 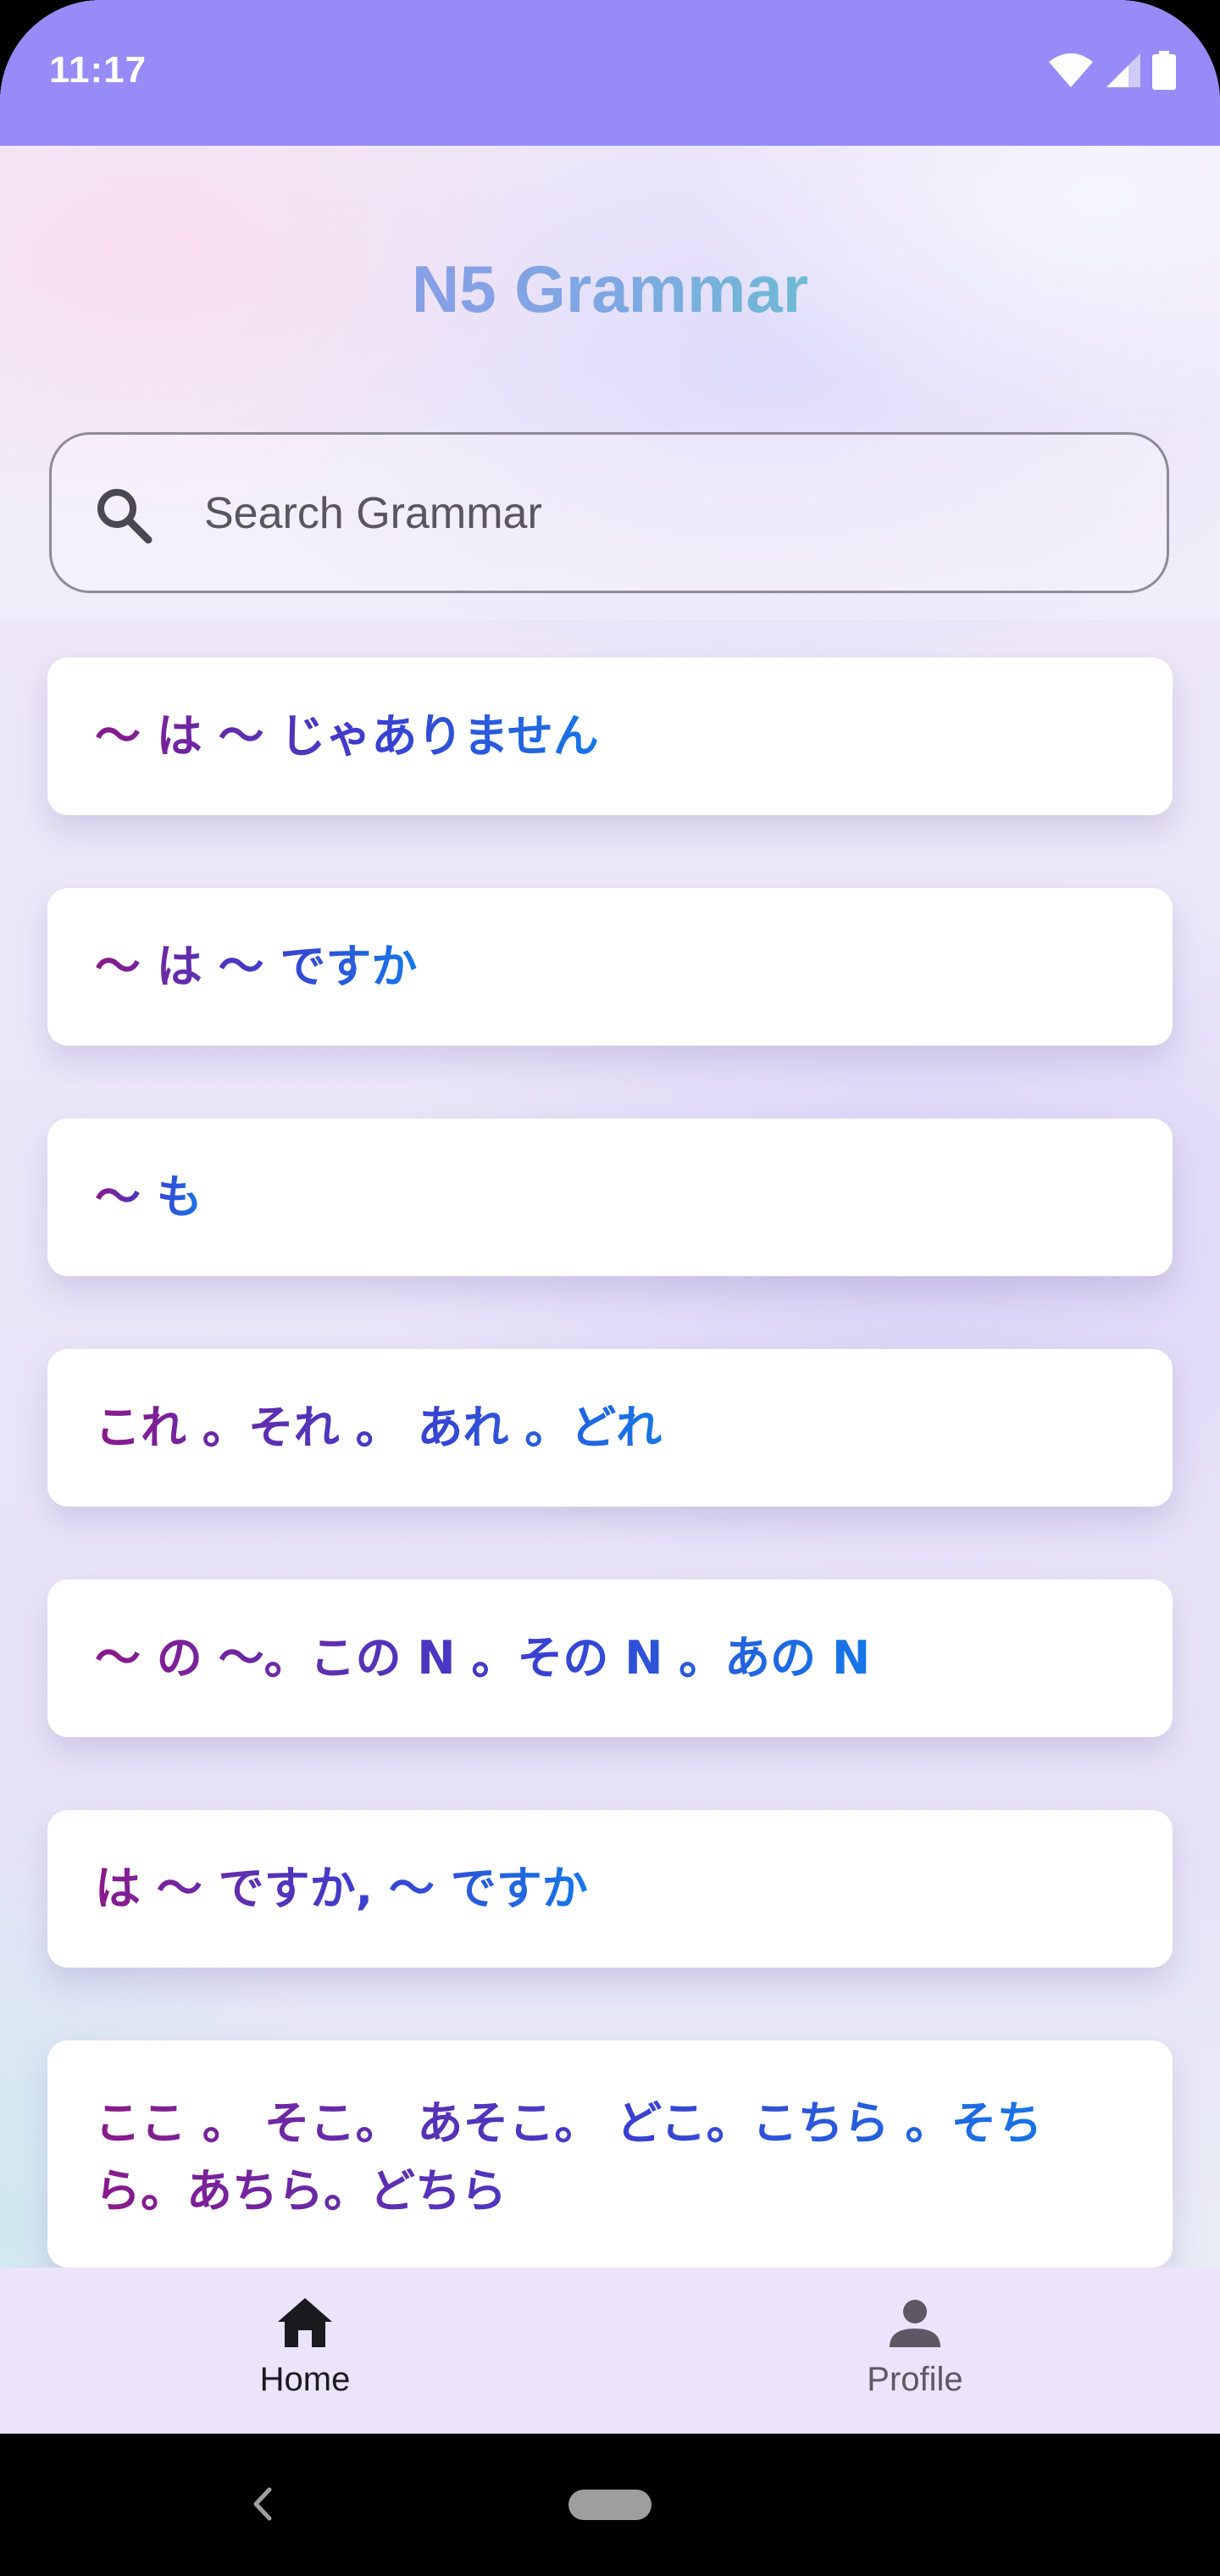 What do you see at coordinates (610, 2351) in the screenshot?
I see `bottom-navigation: Home Profile` at bounding box center [610, 2351].